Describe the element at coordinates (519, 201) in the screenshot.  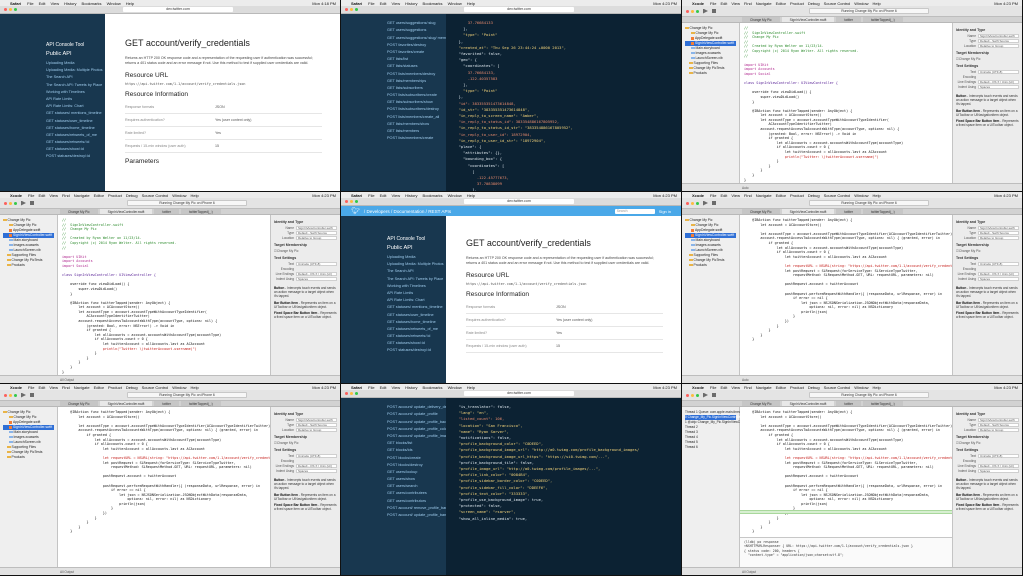
I see `address-bar: dev.twitter.com` at that location.